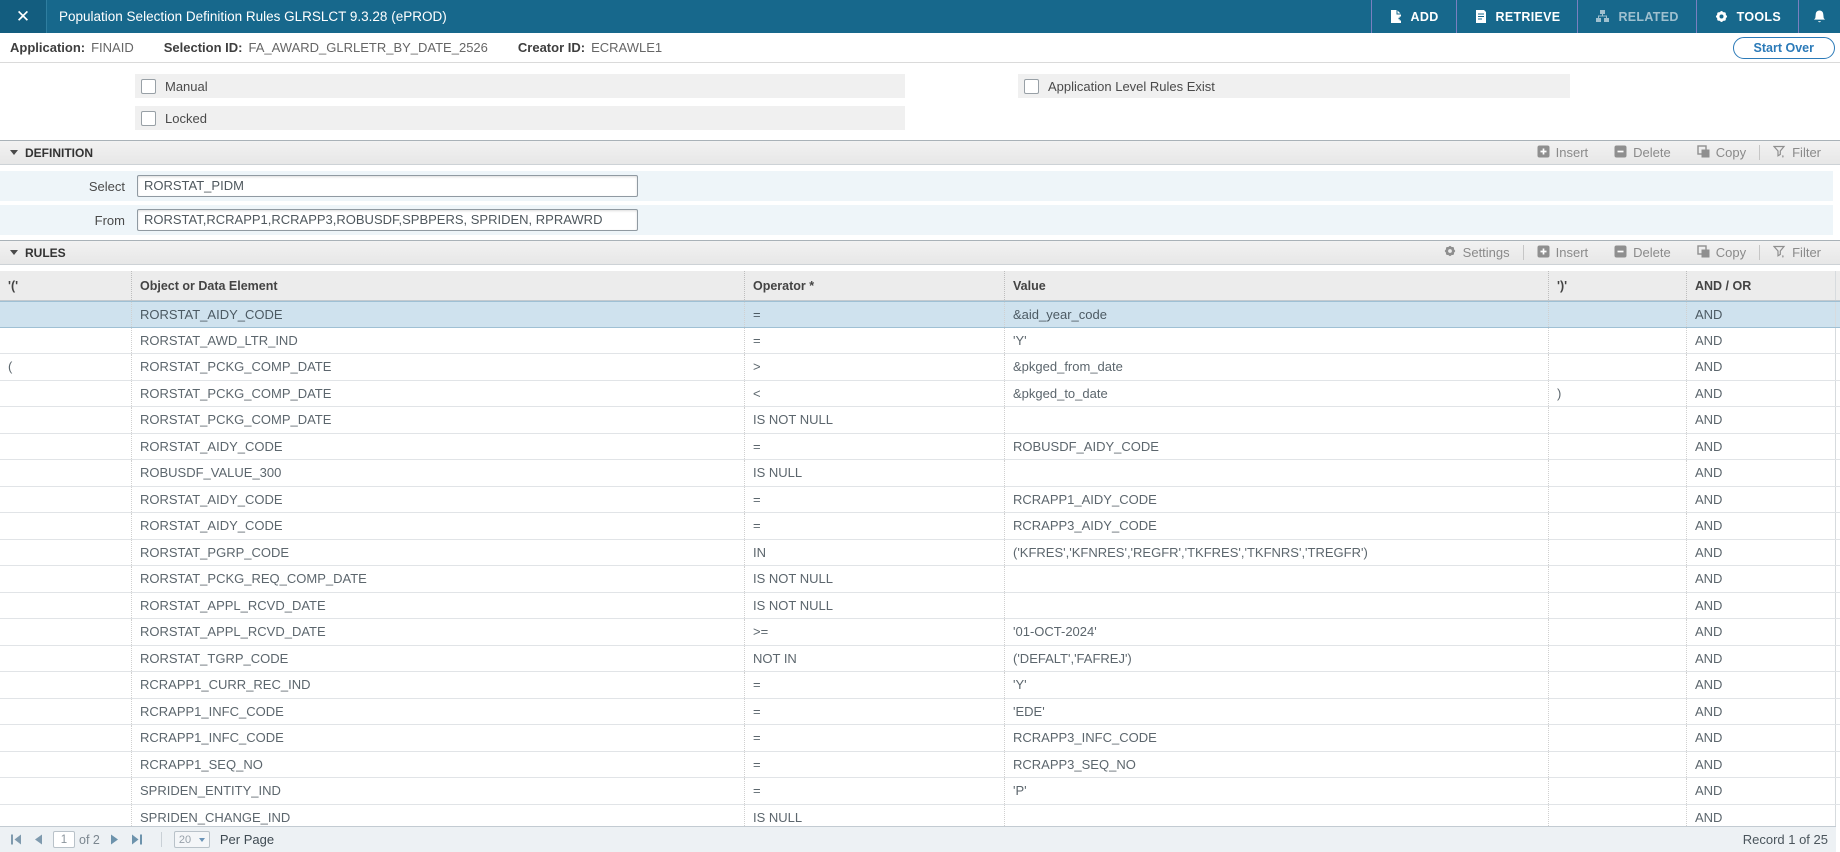 The height and width of the screenshot is (852, 1840). I want to click on column-header-value: Value, so click(1277, 285).